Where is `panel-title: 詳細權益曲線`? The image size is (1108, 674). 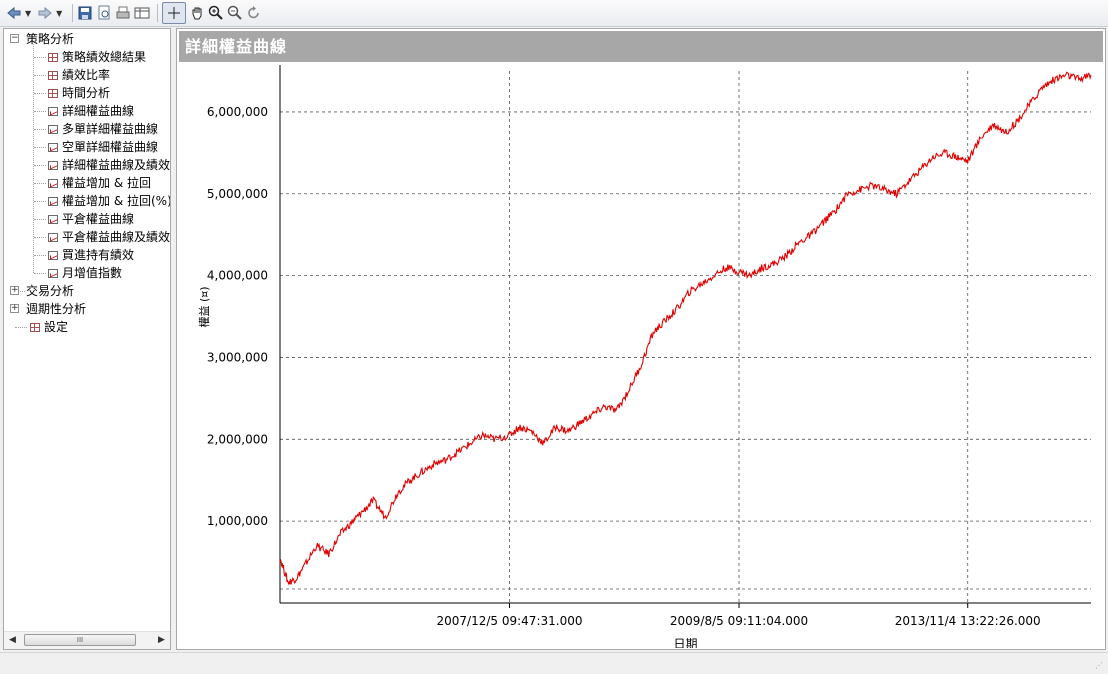 panel-title: 詳細權益曲線 is located at coordinates (641, 46).